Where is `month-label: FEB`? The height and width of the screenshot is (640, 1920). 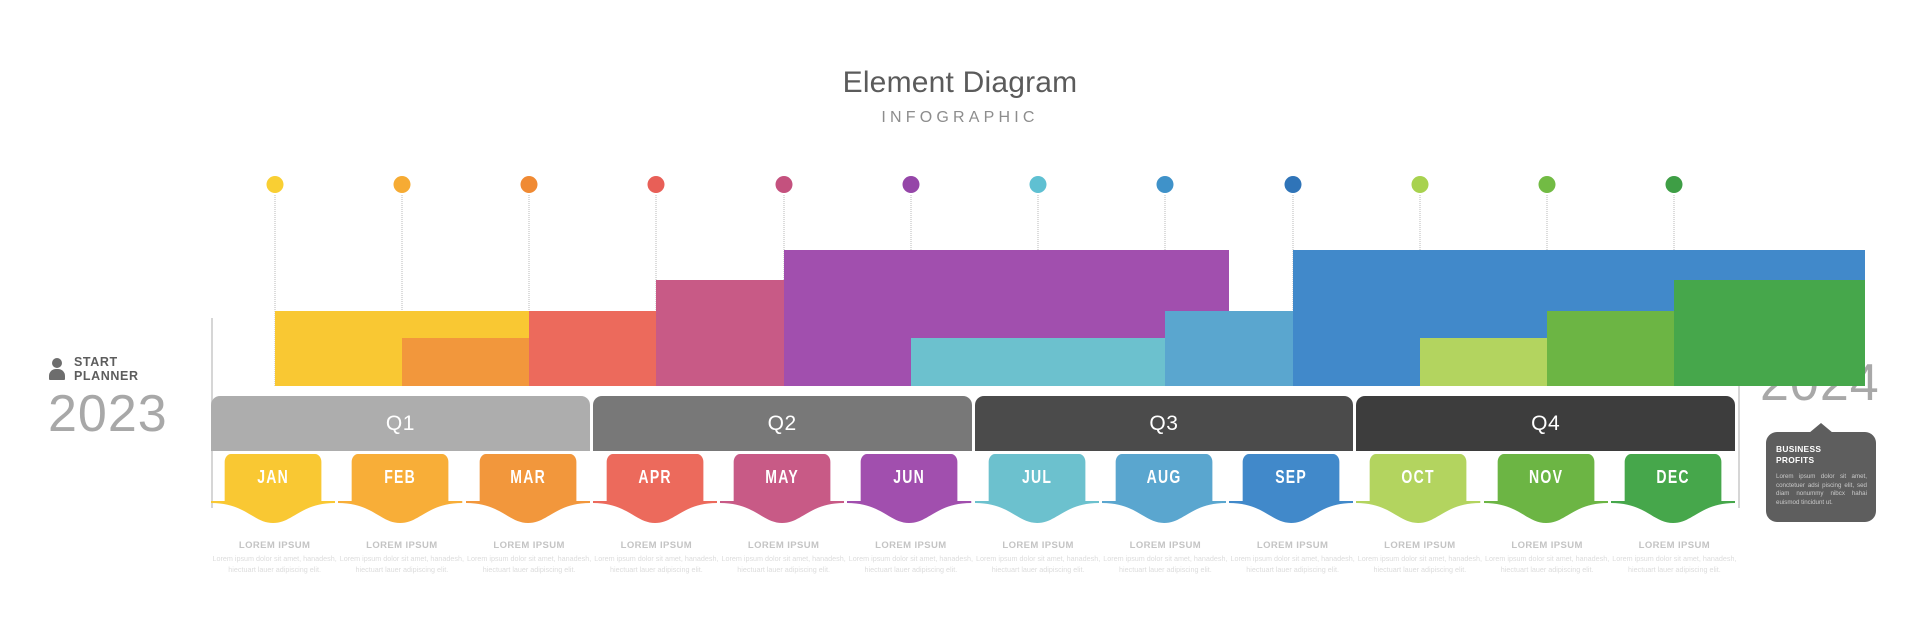
month-label: FEB is located at coordinates (400, 477).